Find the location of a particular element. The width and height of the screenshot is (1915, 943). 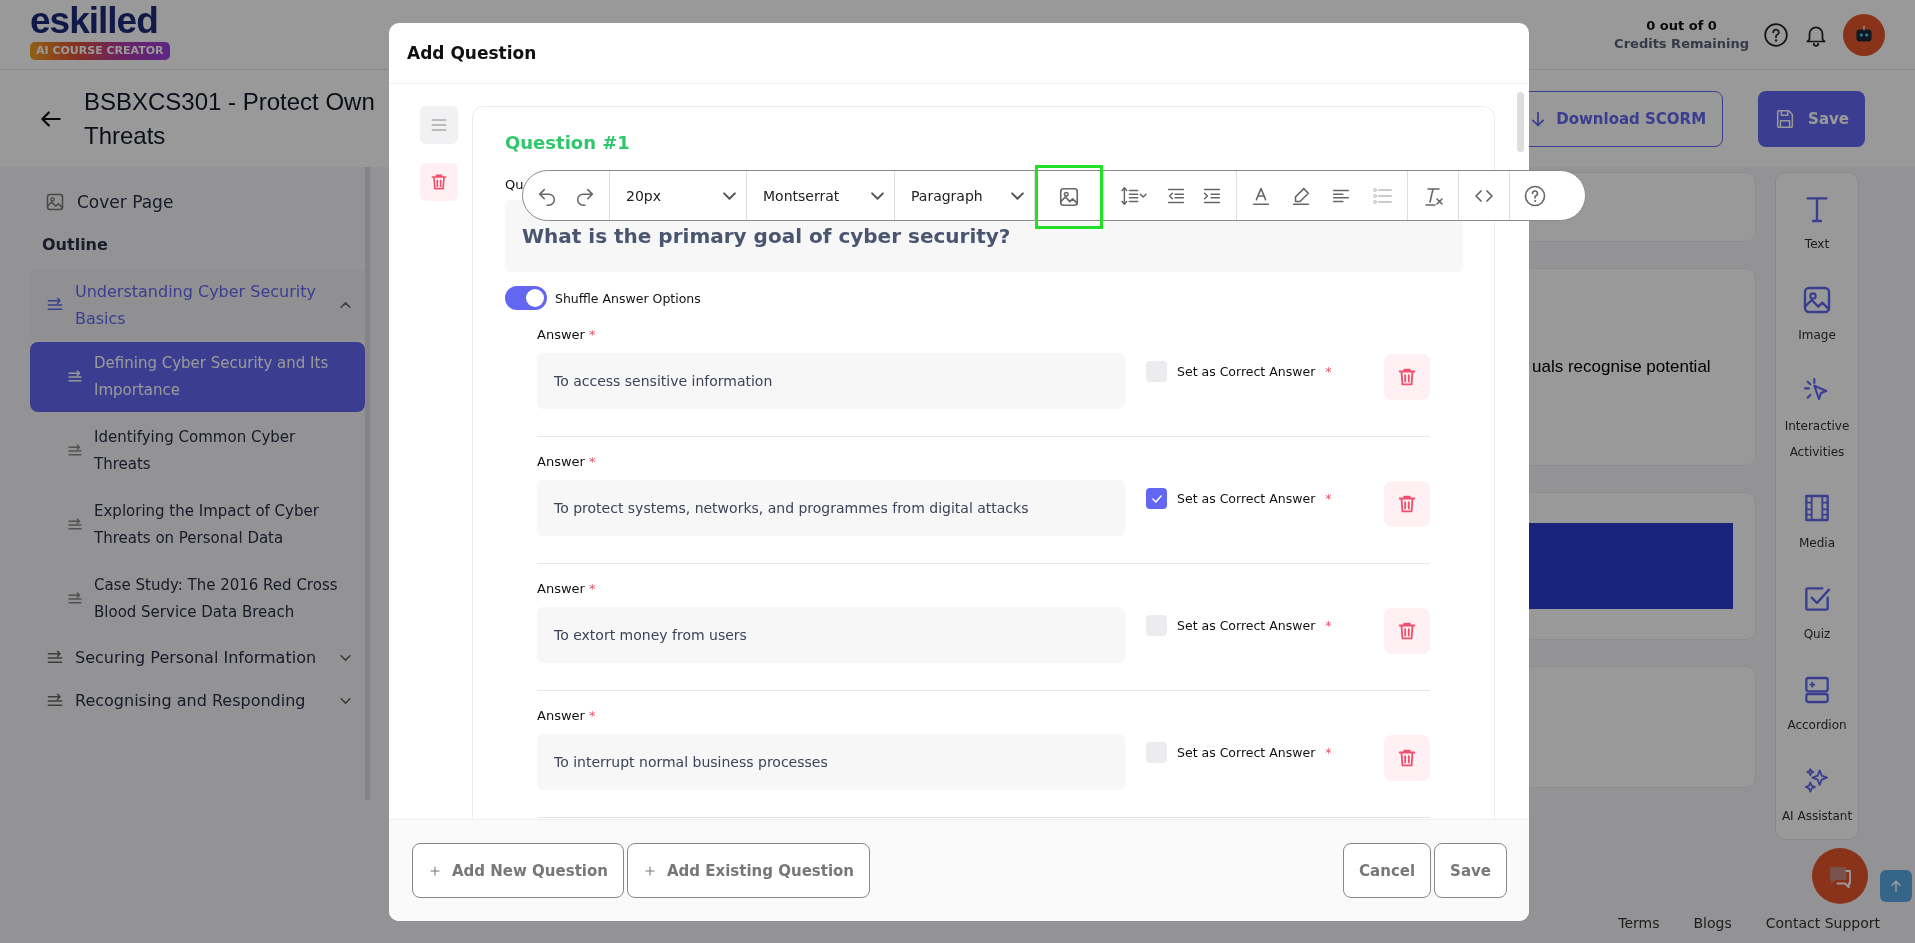

answer-field: To extort money from users is located at coordinates (831, 635).